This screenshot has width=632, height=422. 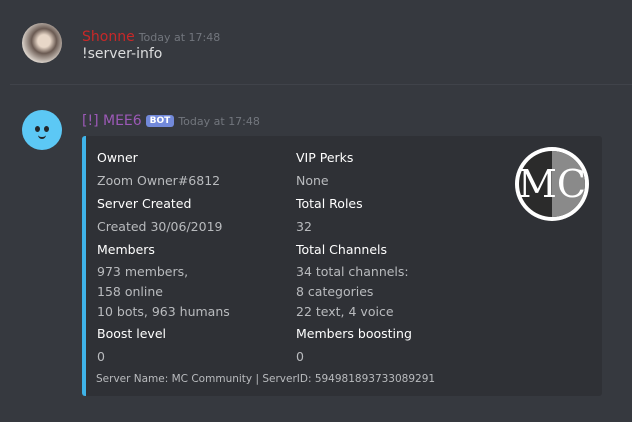 What do you see at coordinates (352, 271) in the screenshot?
I see `field-value-channels-line: 34 total channels:` at bounding box center [352, 271].